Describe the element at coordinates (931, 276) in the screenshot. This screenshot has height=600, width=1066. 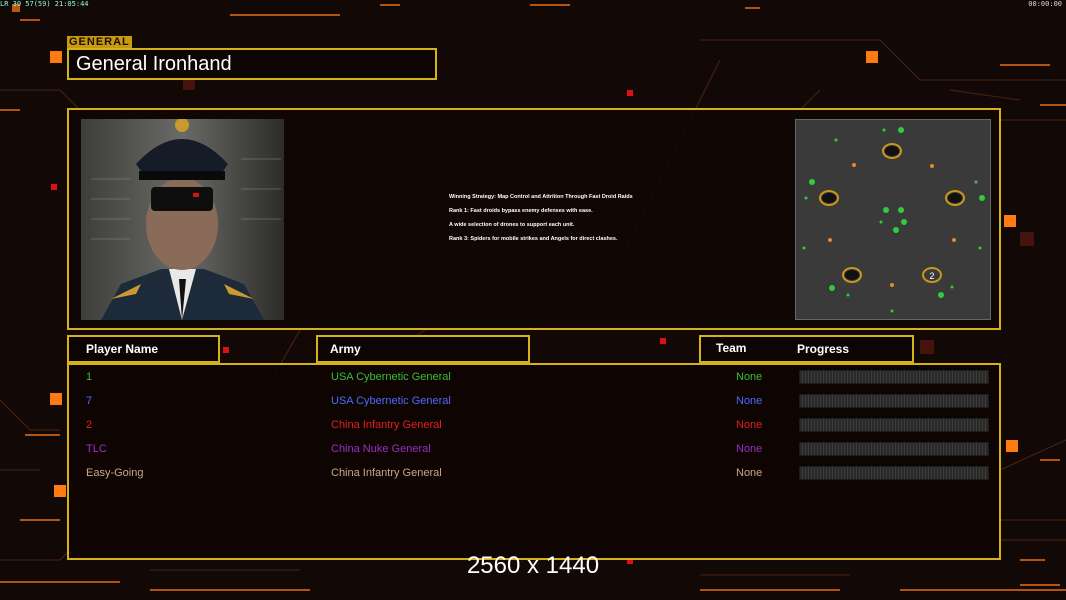
I see `player-start-marker: 2` at that location.